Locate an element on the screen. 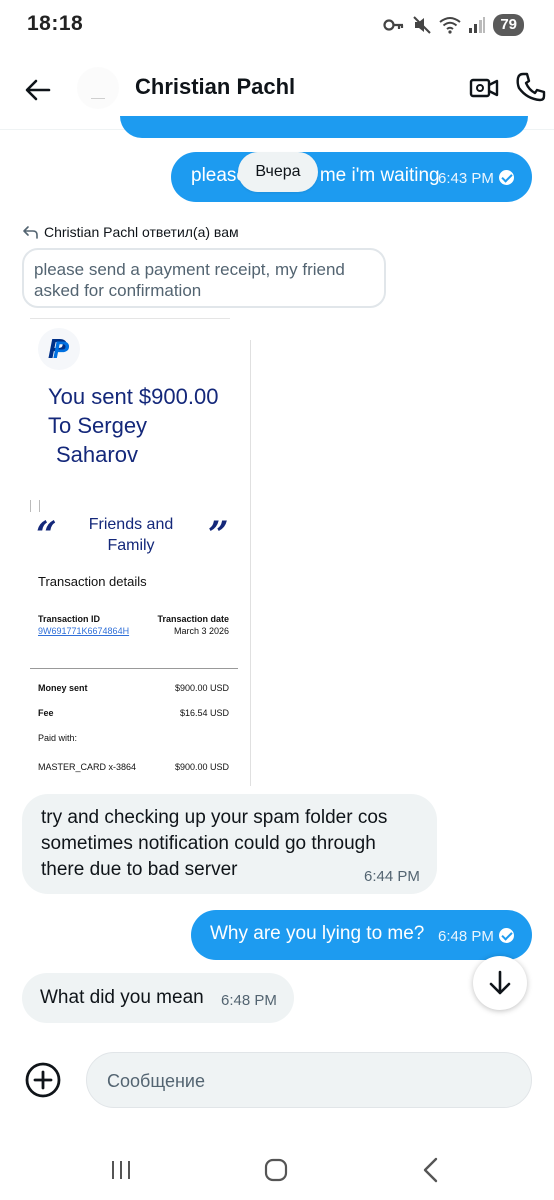 The image size is (554, 1200). friends-family-label: Friends and Family is located at coordinates (131, 535).